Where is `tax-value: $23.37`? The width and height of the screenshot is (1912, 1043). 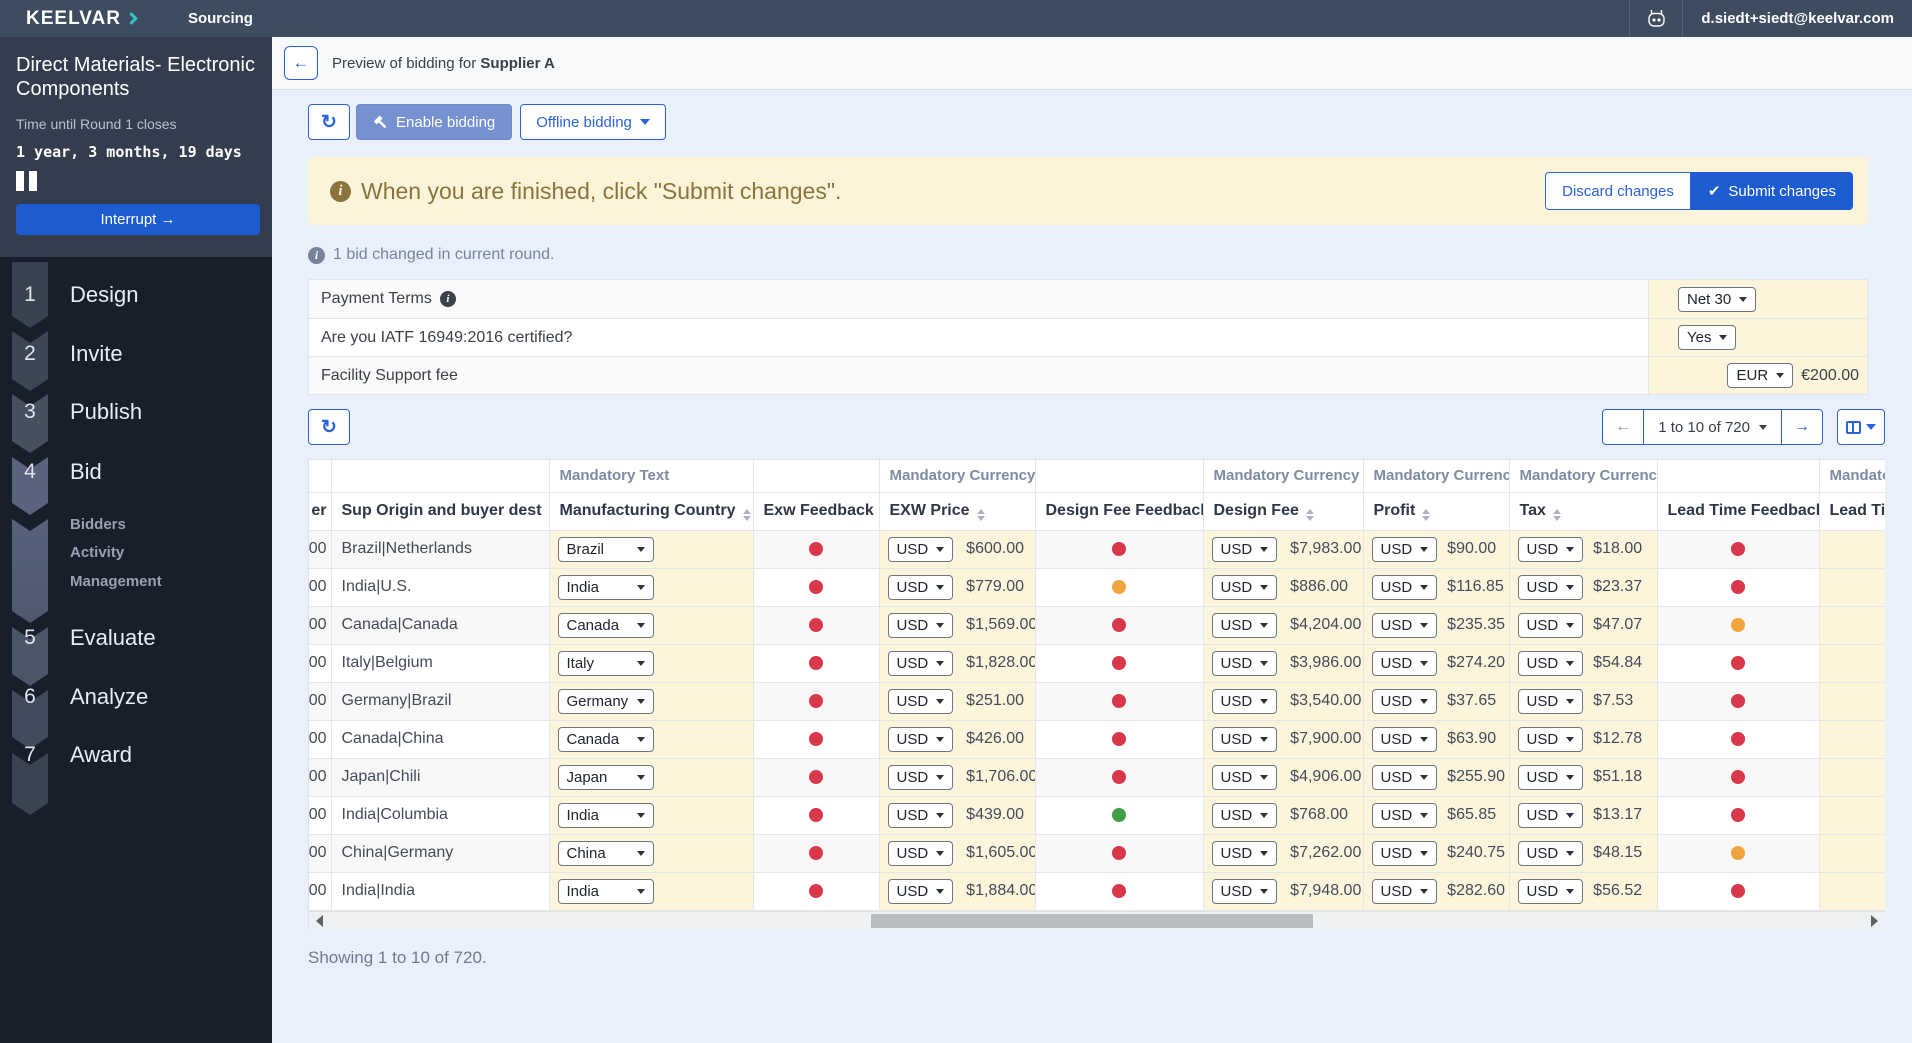
tax-value: $23.37 is located at coordinates (1617, 587).